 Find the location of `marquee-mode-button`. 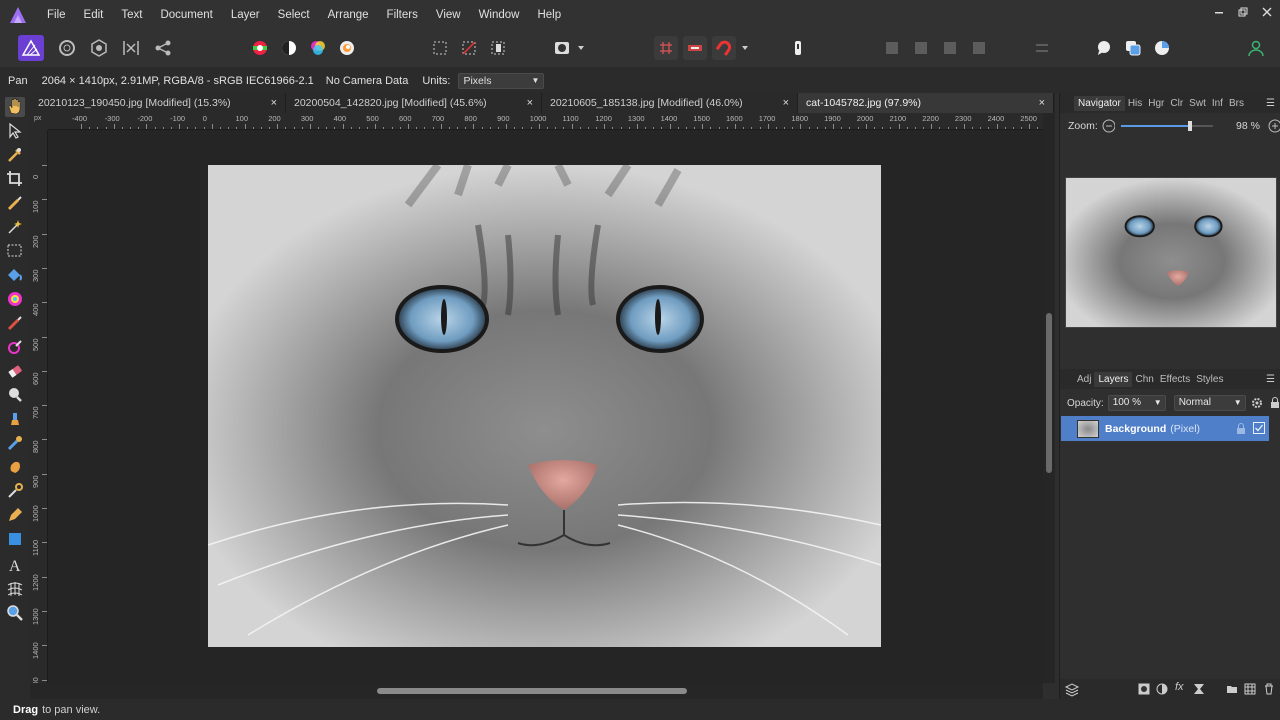

marquee-mode-button is located at coordinates (440, 48).